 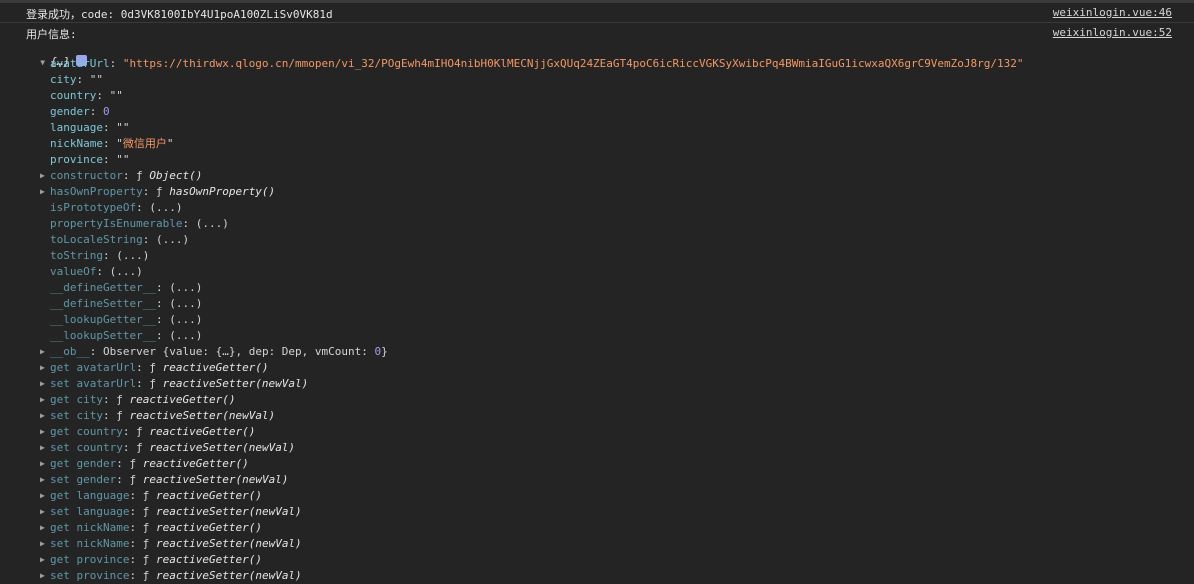 I want to click on property-content: hasOwnProperty: ƒ hasOwnProperty(), so click(x=162, y=192).